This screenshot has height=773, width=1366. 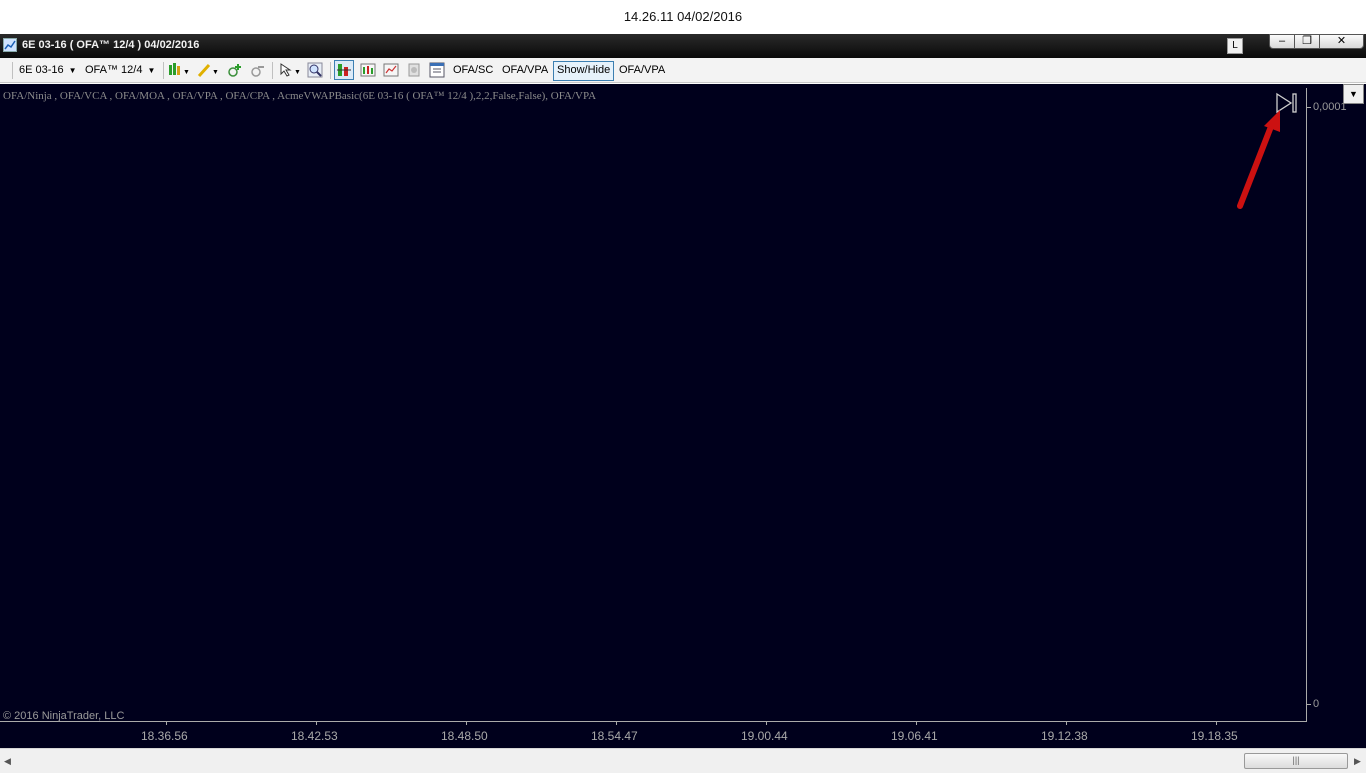 I want to click on x-axis-label: 19.18.35, so click(x=1214, y=736).